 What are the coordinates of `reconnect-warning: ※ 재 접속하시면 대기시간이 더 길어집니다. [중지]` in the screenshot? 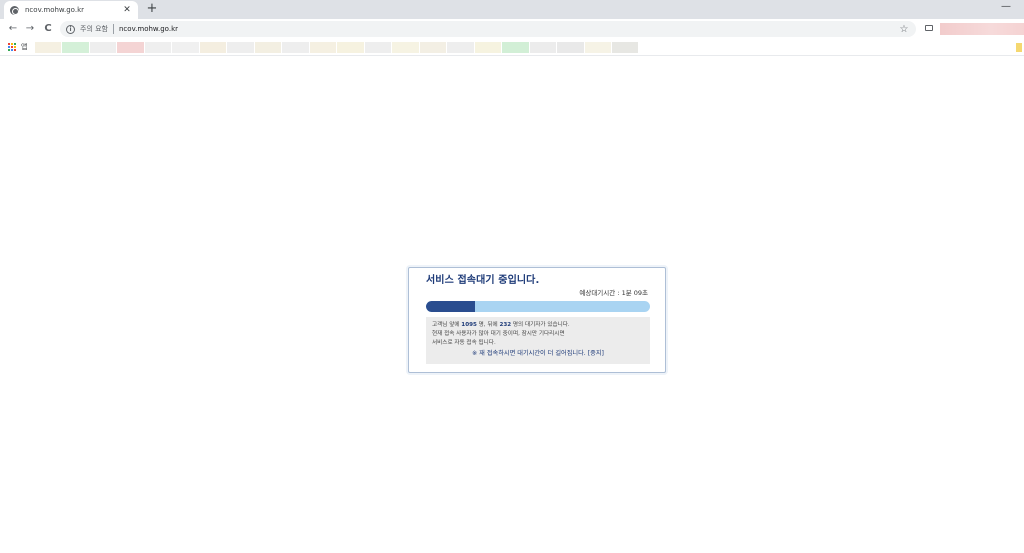 It's located at (538, 354).